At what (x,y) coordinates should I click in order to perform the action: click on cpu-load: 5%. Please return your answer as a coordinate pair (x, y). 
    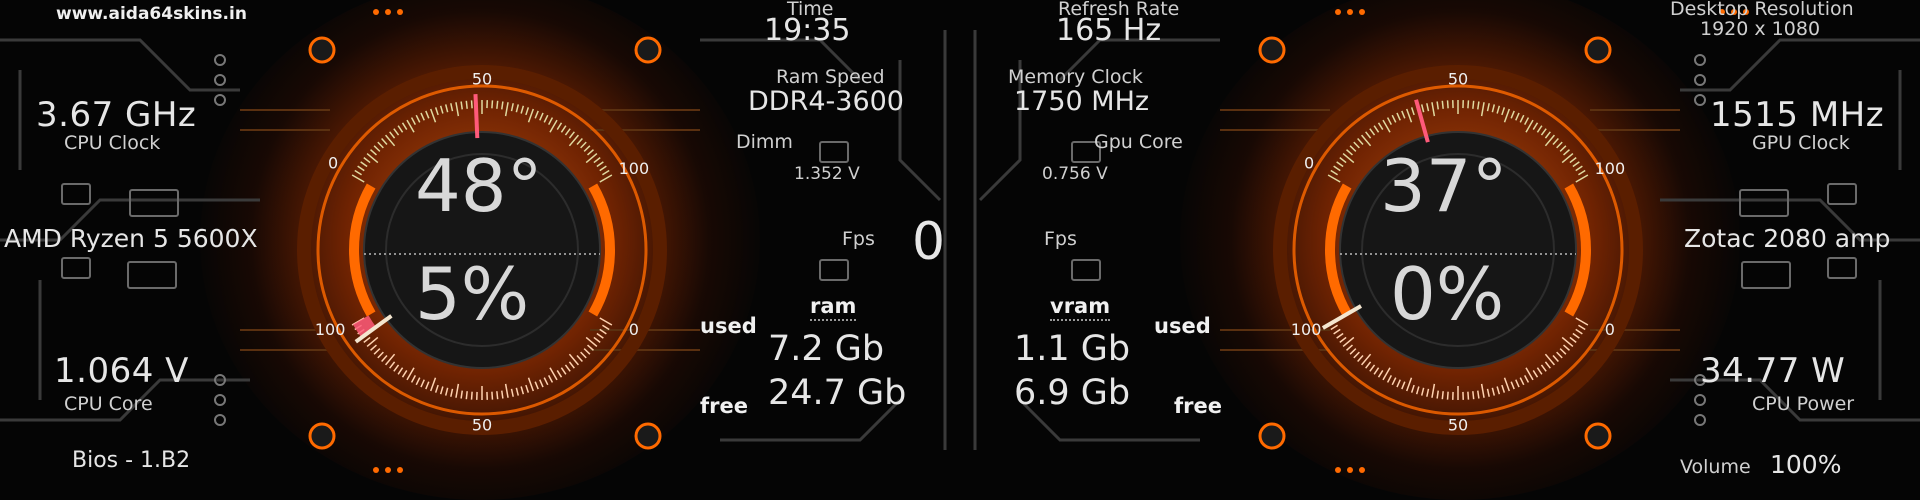
    Looking at the image, I should click on (472, 294).